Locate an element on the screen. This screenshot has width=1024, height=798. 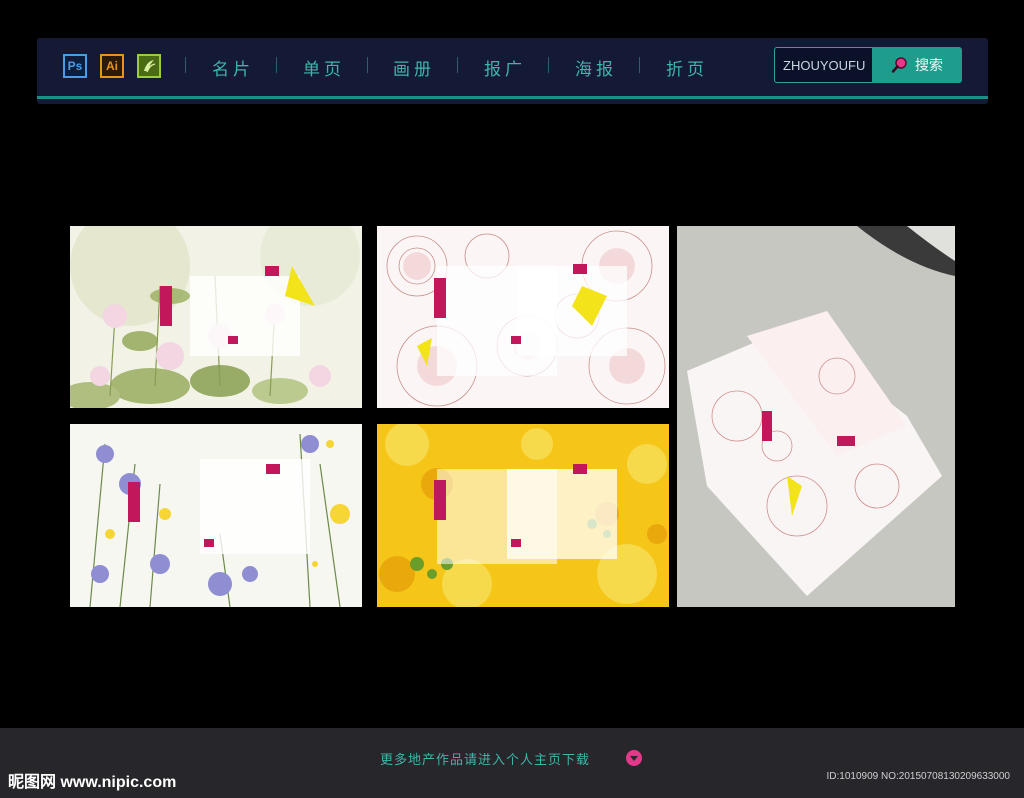
indesign-glyph-icon is located at coordinates (150, 66).